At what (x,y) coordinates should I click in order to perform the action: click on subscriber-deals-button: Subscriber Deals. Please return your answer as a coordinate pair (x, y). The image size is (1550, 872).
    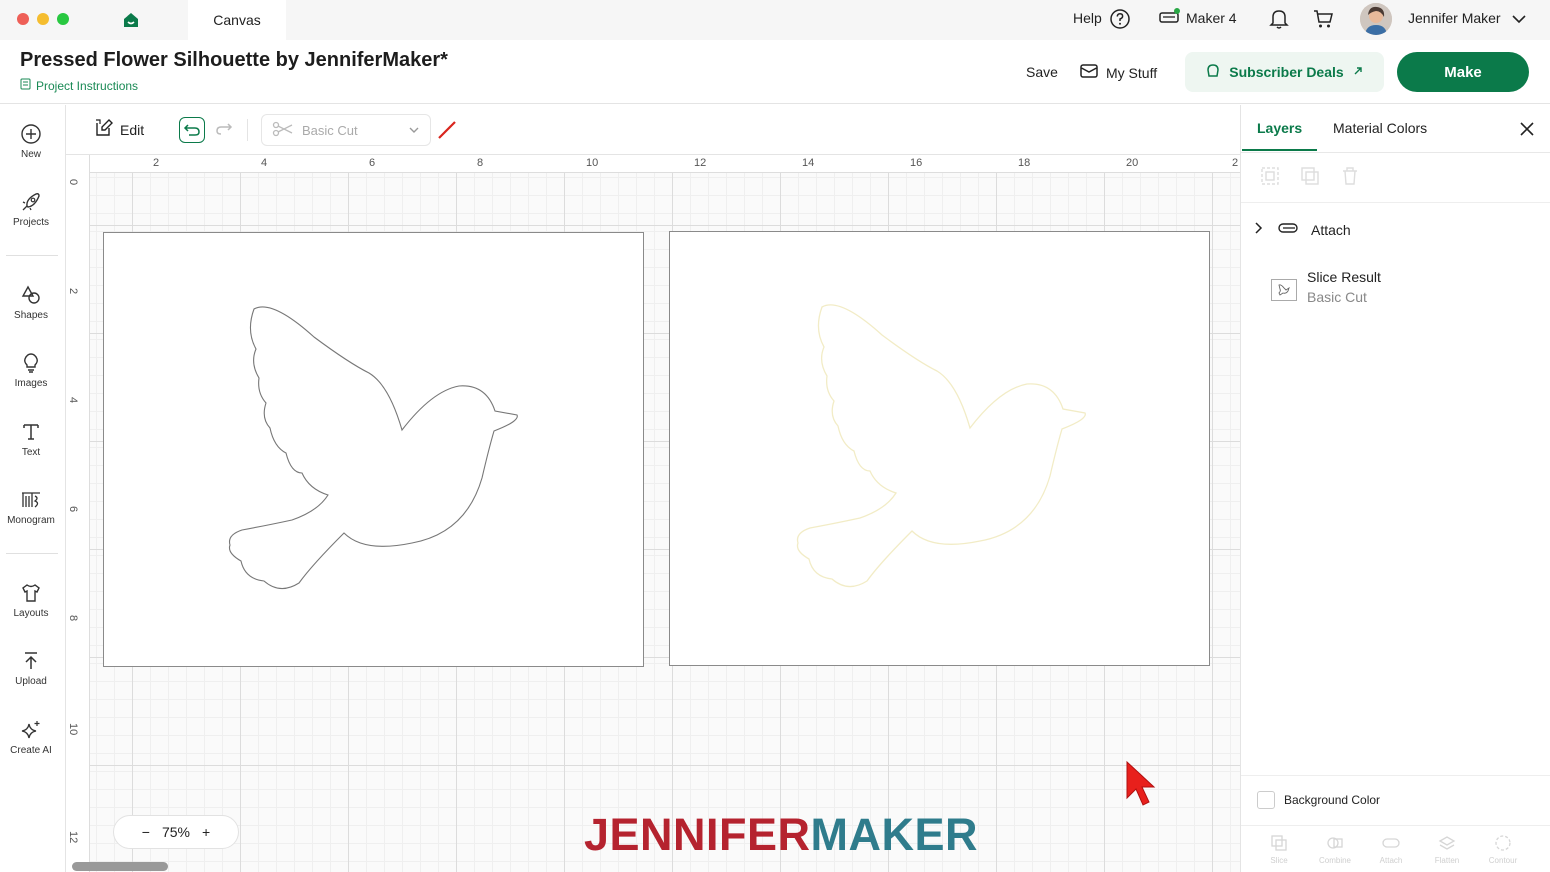
    Looking at the image, I should click on (1284, 72).